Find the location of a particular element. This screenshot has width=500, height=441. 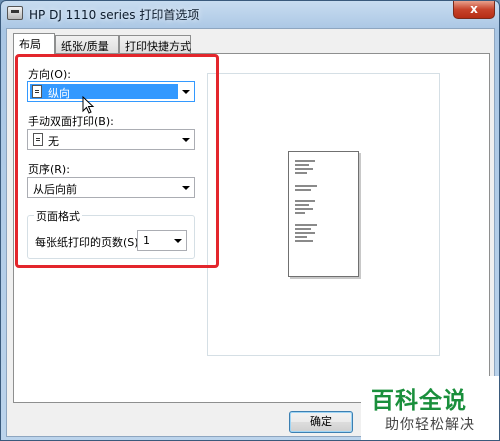

watermark-sub-text: 助你轻松解决 is located at coordinates (430, 425).